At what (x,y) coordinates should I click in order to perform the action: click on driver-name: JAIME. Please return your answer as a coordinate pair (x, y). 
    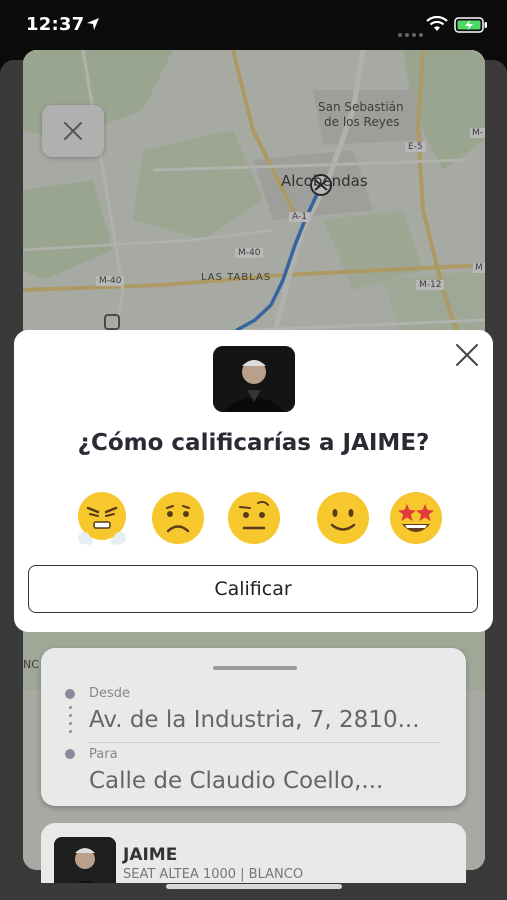
    Looking at the image, I should click on (150, 855).